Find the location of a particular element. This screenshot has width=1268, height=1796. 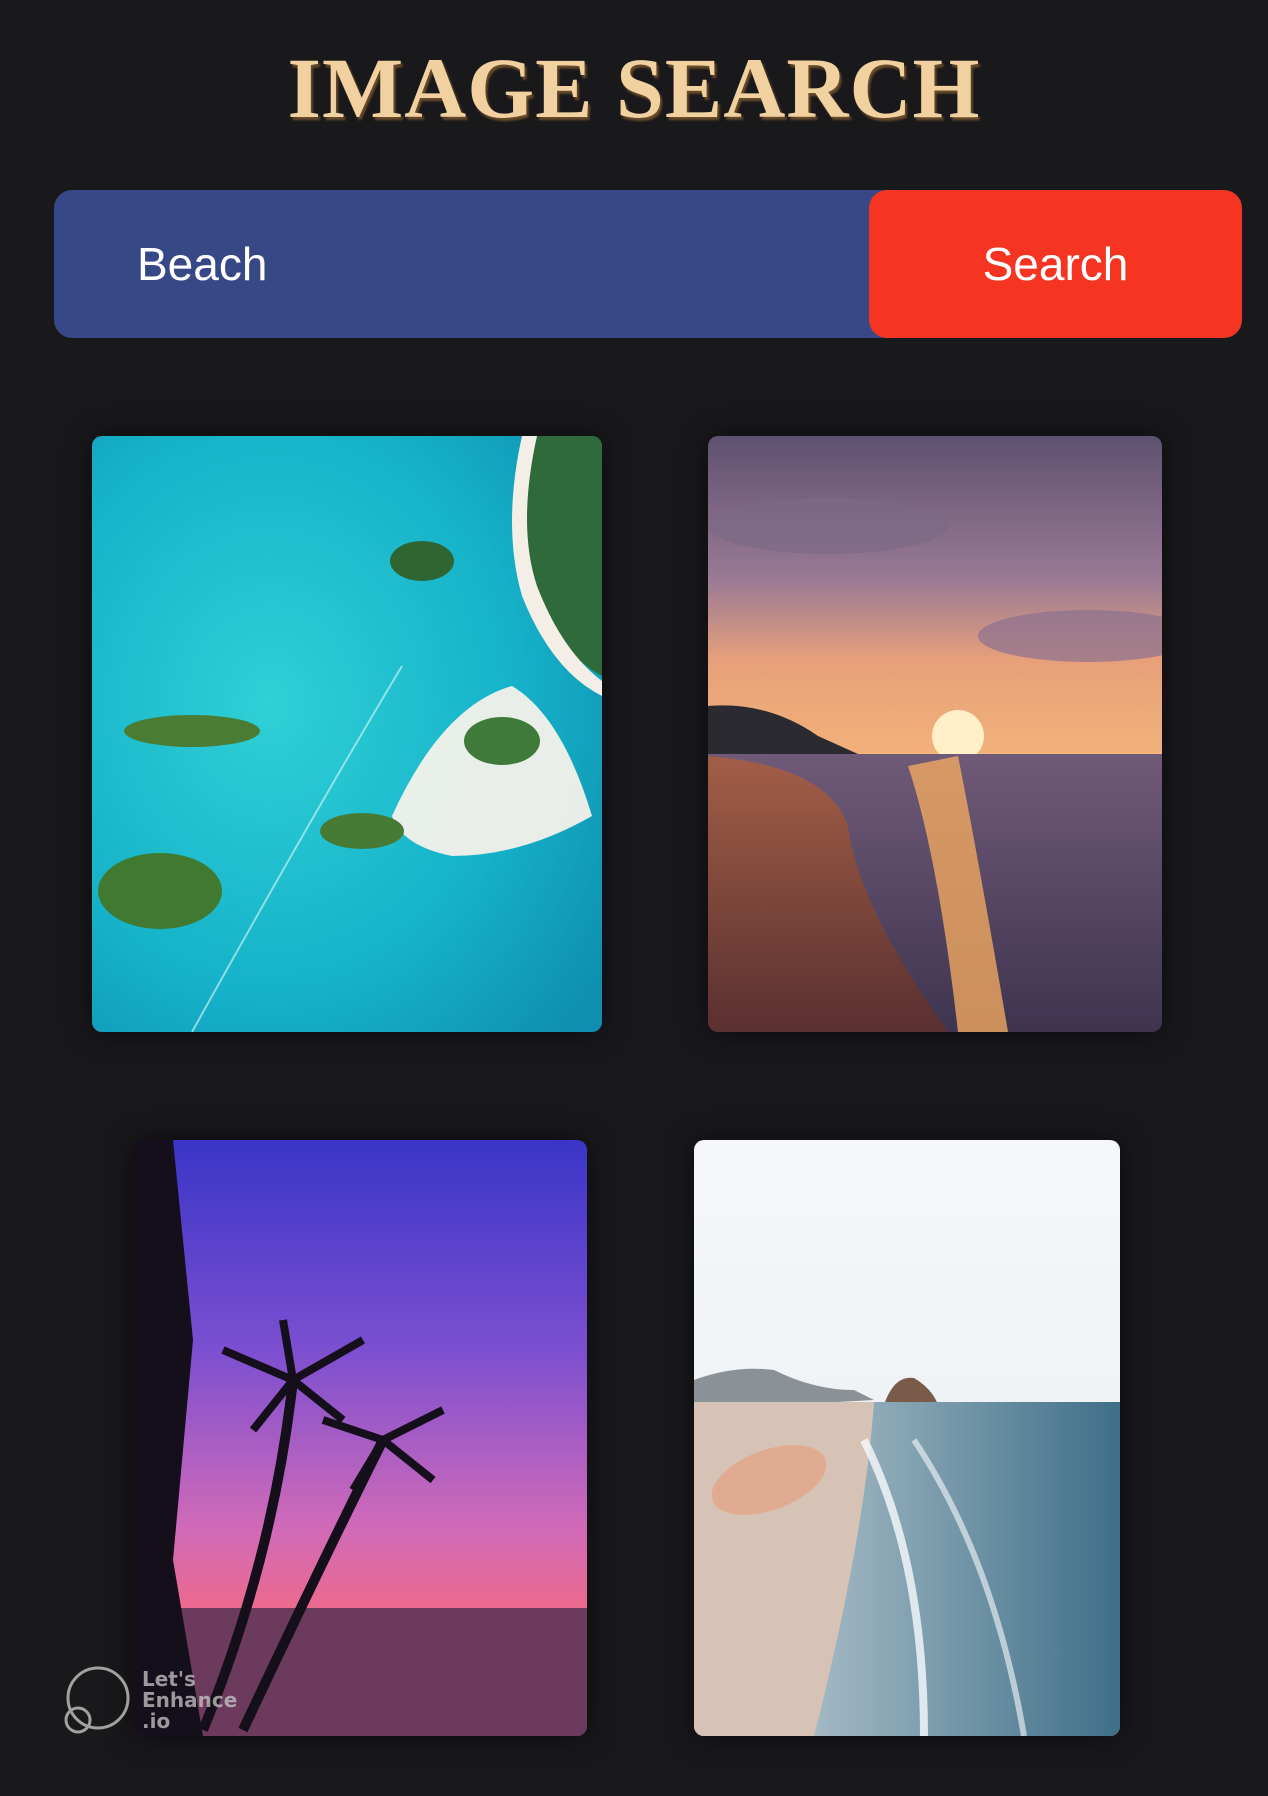

lagoon-photo is located at coordinates (347, 734).